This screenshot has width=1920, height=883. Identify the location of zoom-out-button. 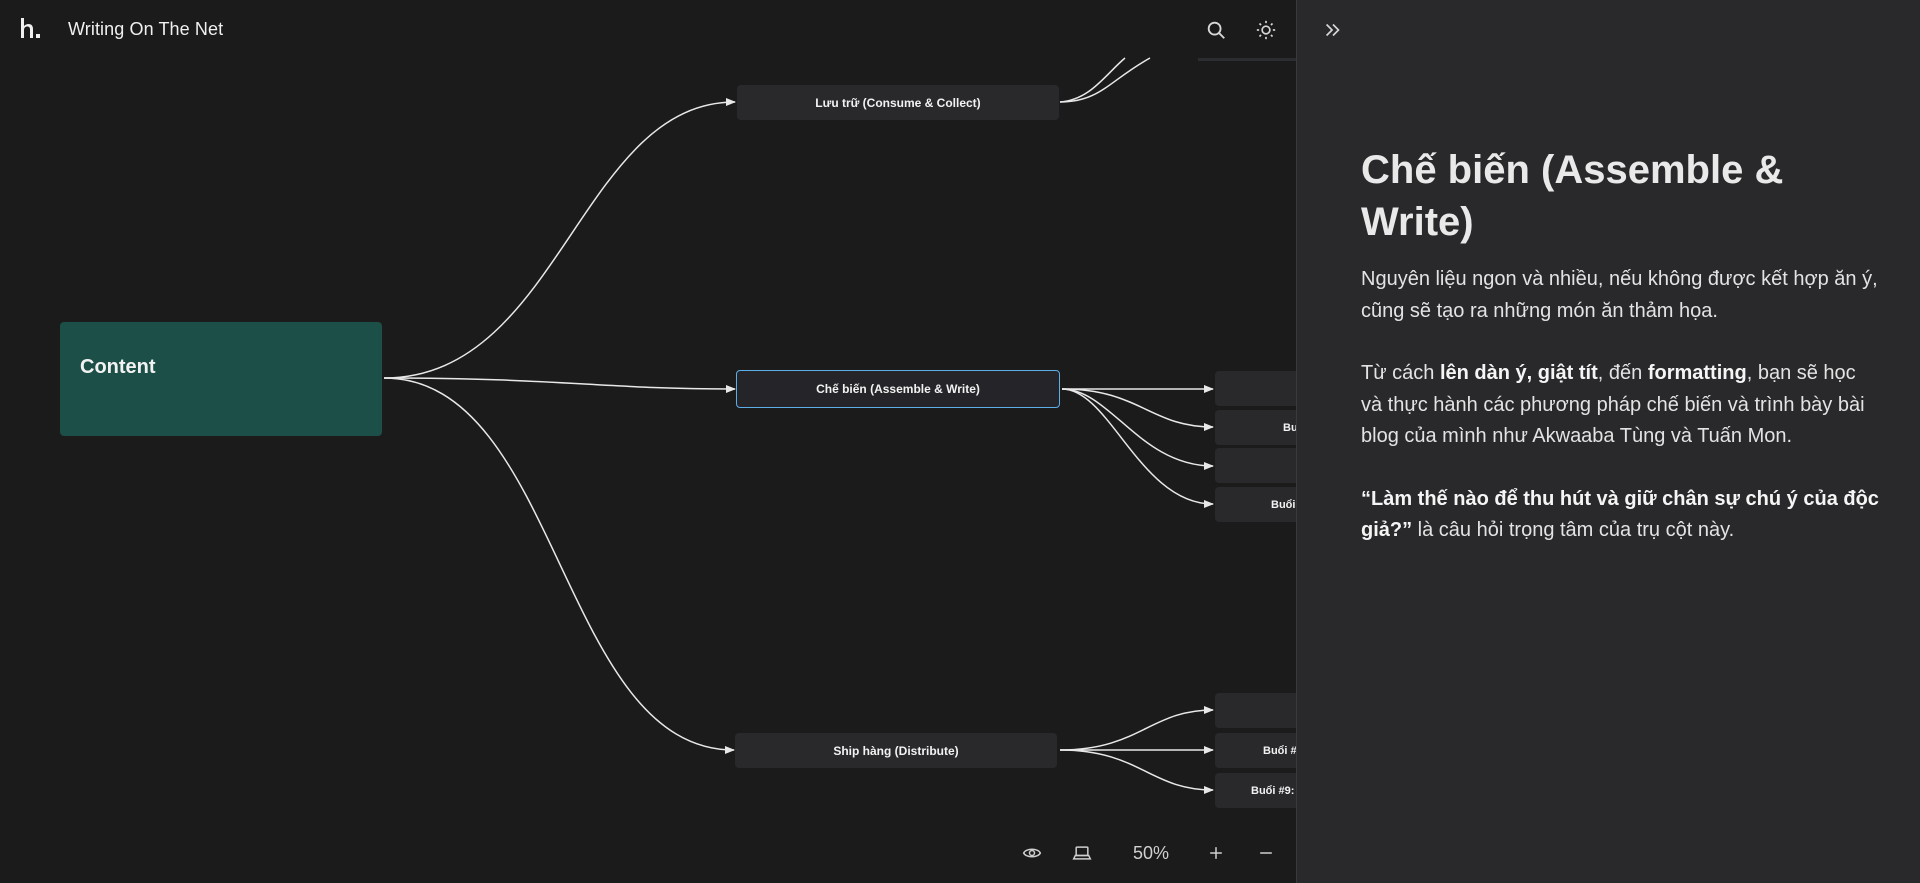
(1266, 853).